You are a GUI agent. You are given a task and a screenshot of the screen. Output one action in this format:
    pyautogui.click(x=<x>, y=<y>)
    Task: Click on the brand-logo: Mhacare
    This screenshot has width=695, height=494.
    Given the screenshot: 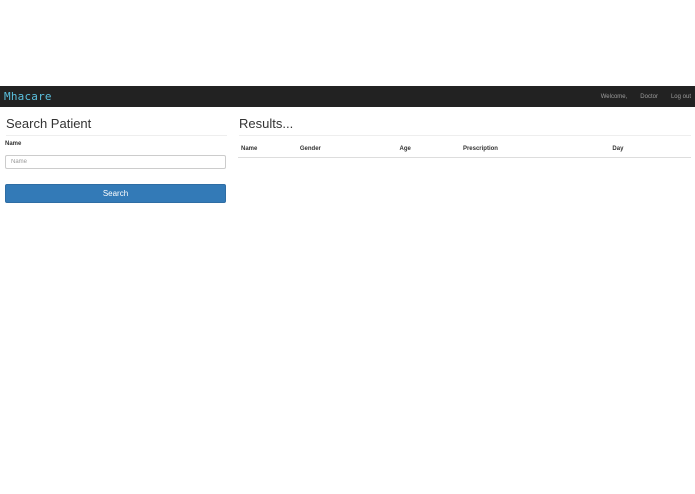 What is the action you would take?
    pyautogui.click(x=28, y=96)
    